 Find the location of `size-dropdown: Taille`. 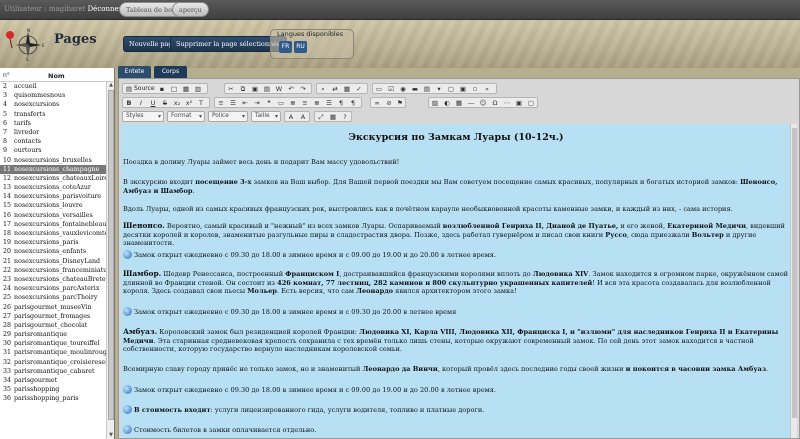

size-dropdown: Taille is located at coordinates (266, 116).